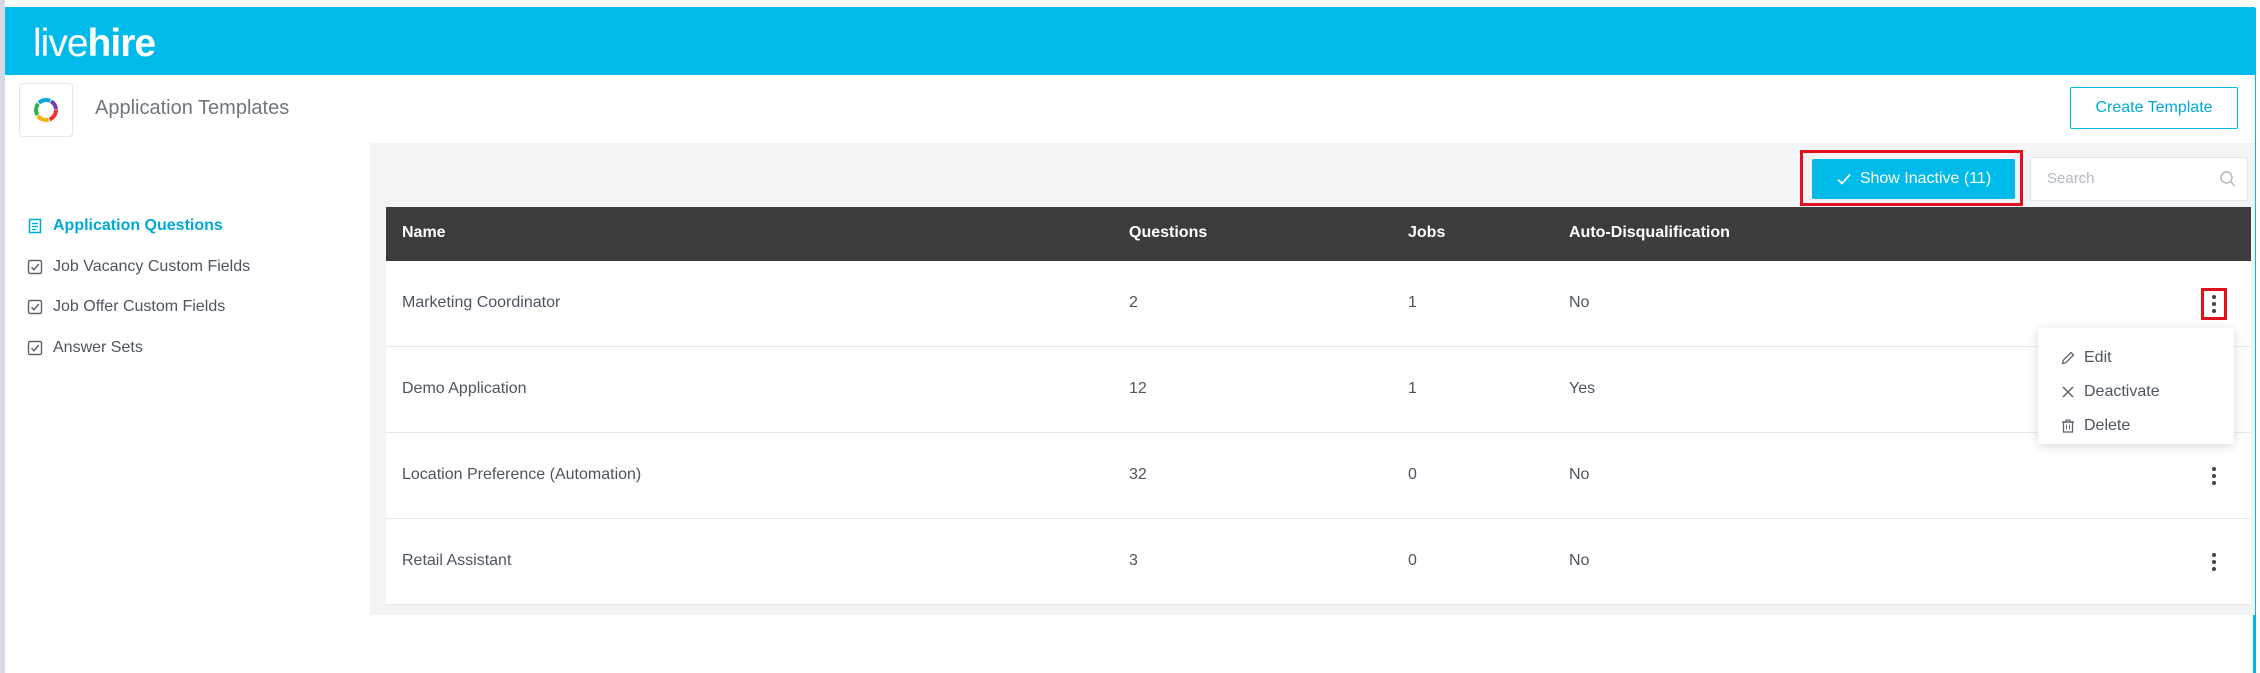  I want to click on cell-name: Location Preference (Automation), so click(522, 474).